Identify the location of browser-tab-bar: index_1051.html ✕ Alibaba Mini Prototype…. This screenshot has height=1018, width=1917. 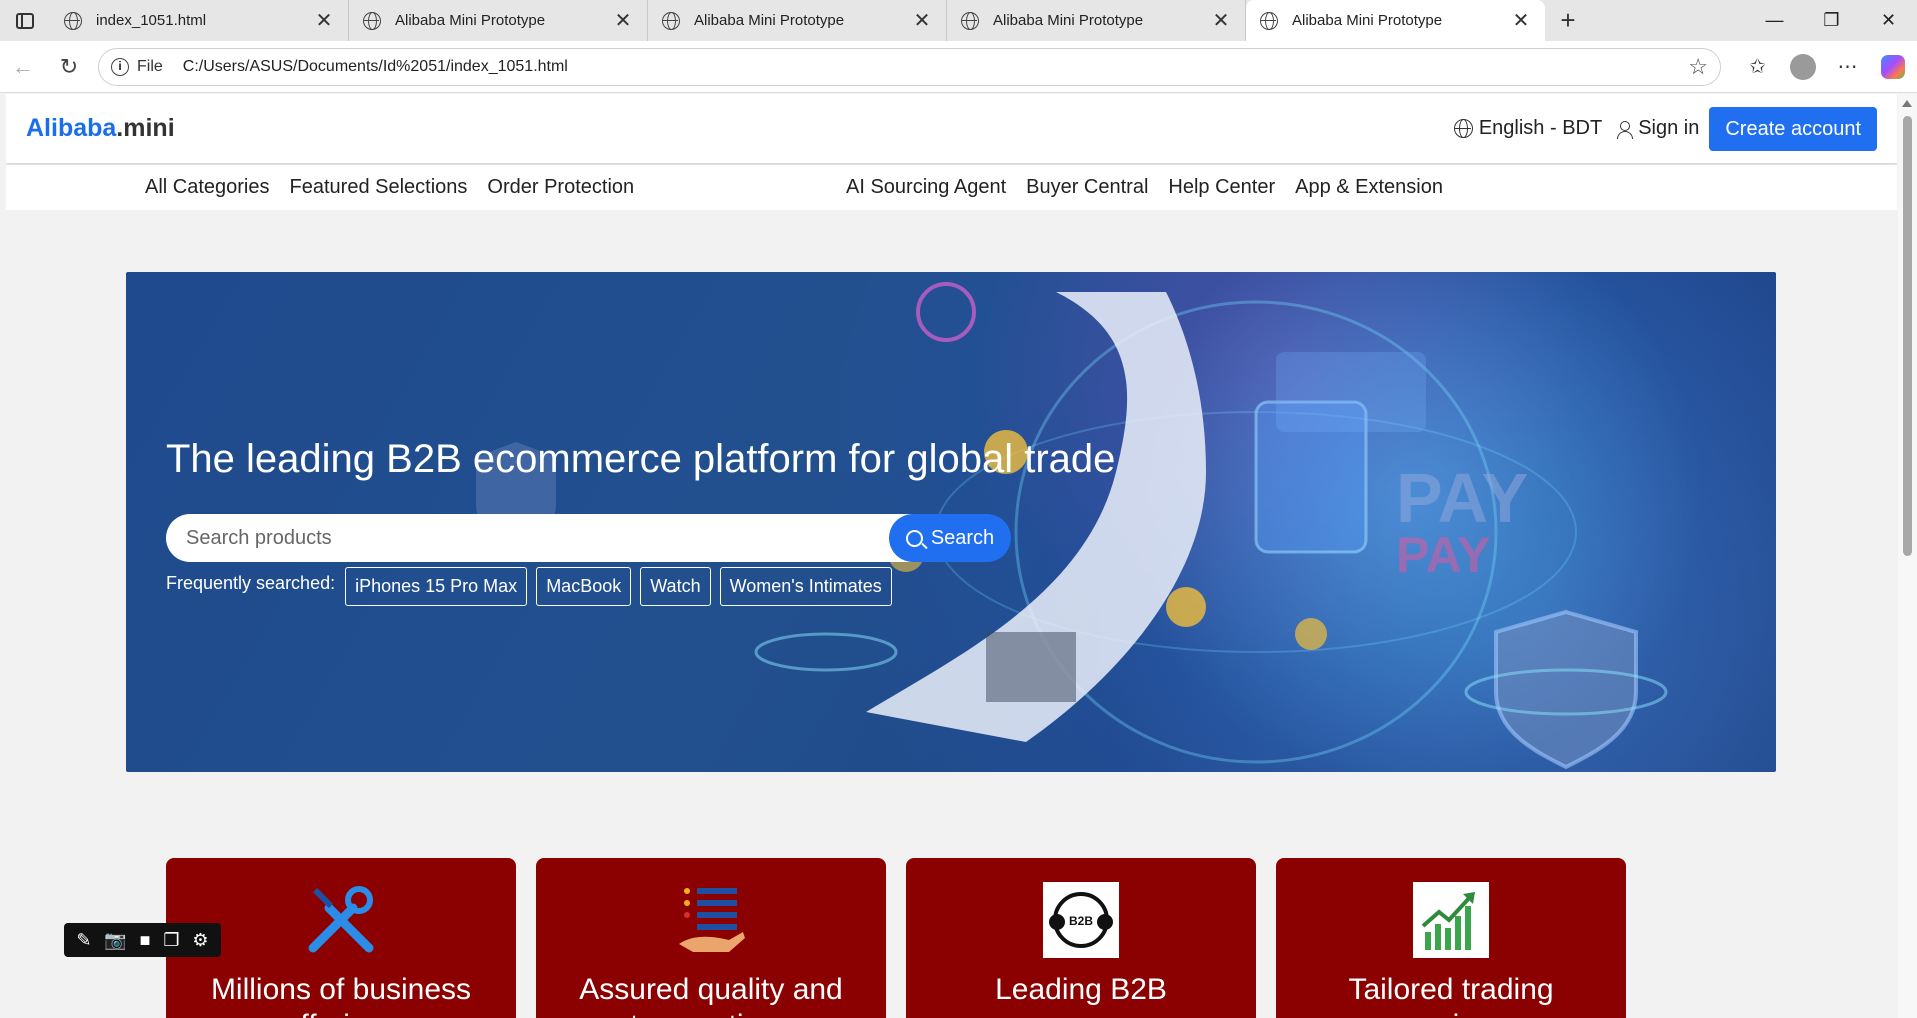
(958, 20).